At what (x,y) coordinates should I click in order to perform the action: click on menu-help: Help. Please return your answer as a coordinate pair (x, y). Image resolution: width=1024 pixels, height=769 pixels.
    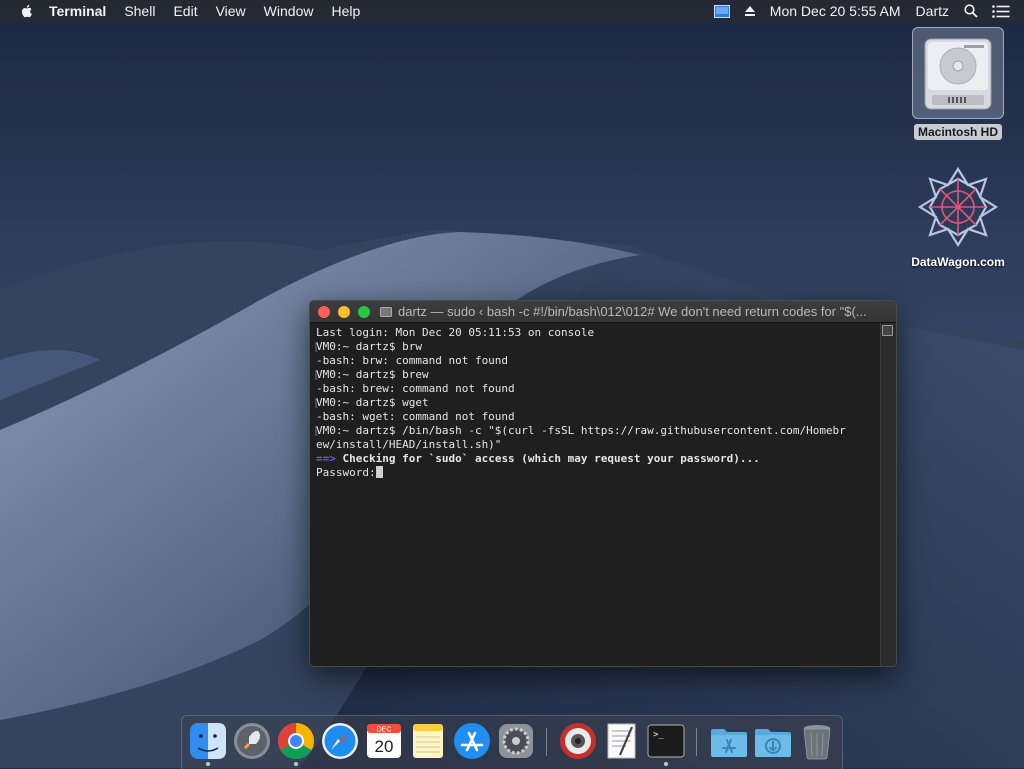
    Looking at the image, I should click on (345, 11).